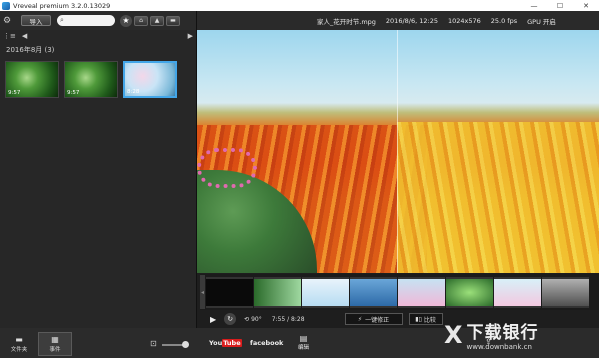 This screenshot has width=599, height=358. What do you see at coordinates (175, 344) in the screenshot?
I see `thumbnail-size-slider` at bounding box center [175, 344].